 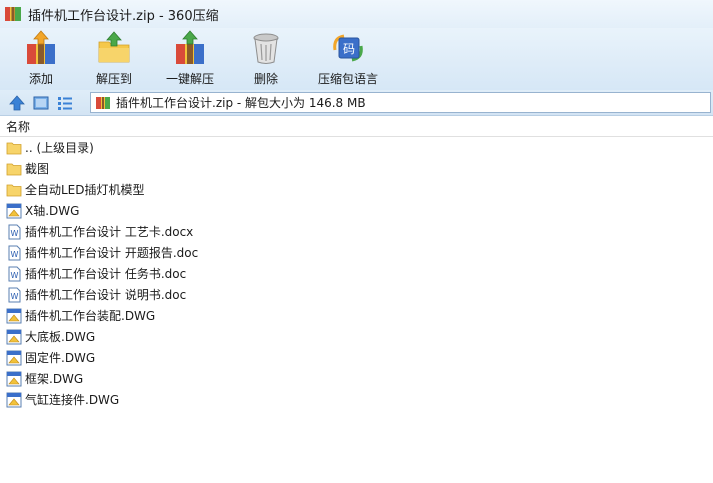 I want to click on zip-archive-icon, so click(x=103, y=102).